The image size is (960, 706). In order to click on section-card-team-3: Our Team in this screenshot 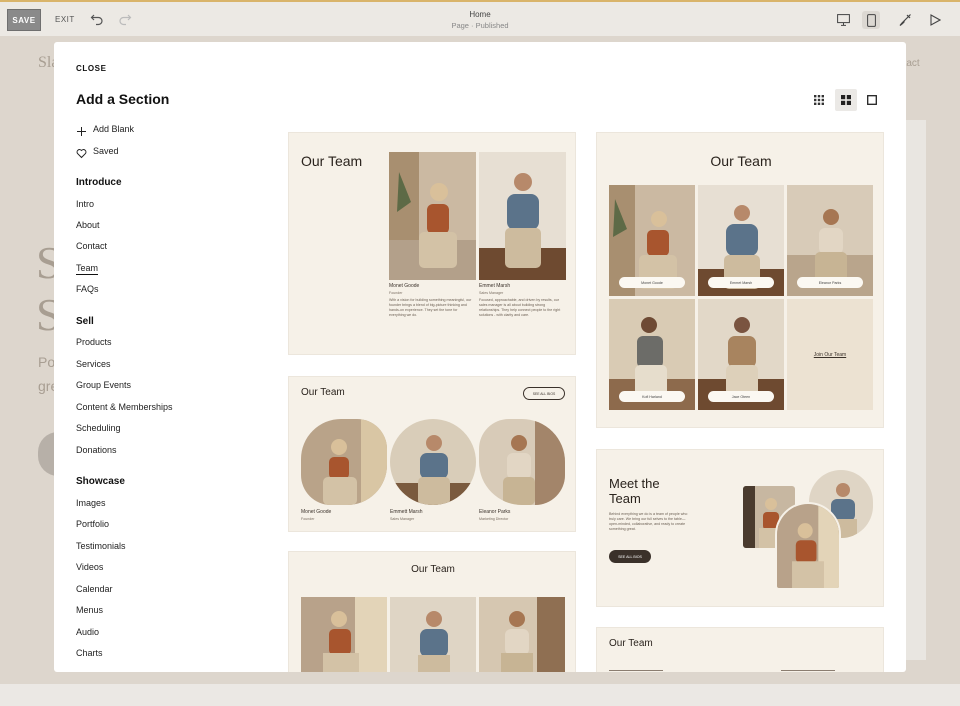, I will do `click(432, 611)`.